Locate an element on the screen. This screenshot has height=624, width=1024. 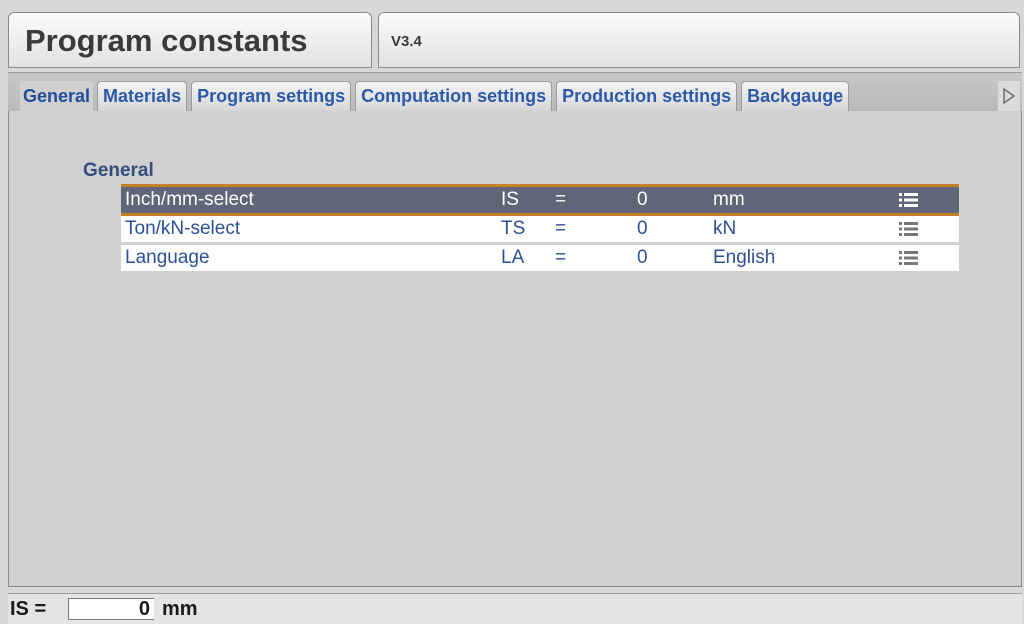
tab-materials: Materials is located at coordinates (142, 96).